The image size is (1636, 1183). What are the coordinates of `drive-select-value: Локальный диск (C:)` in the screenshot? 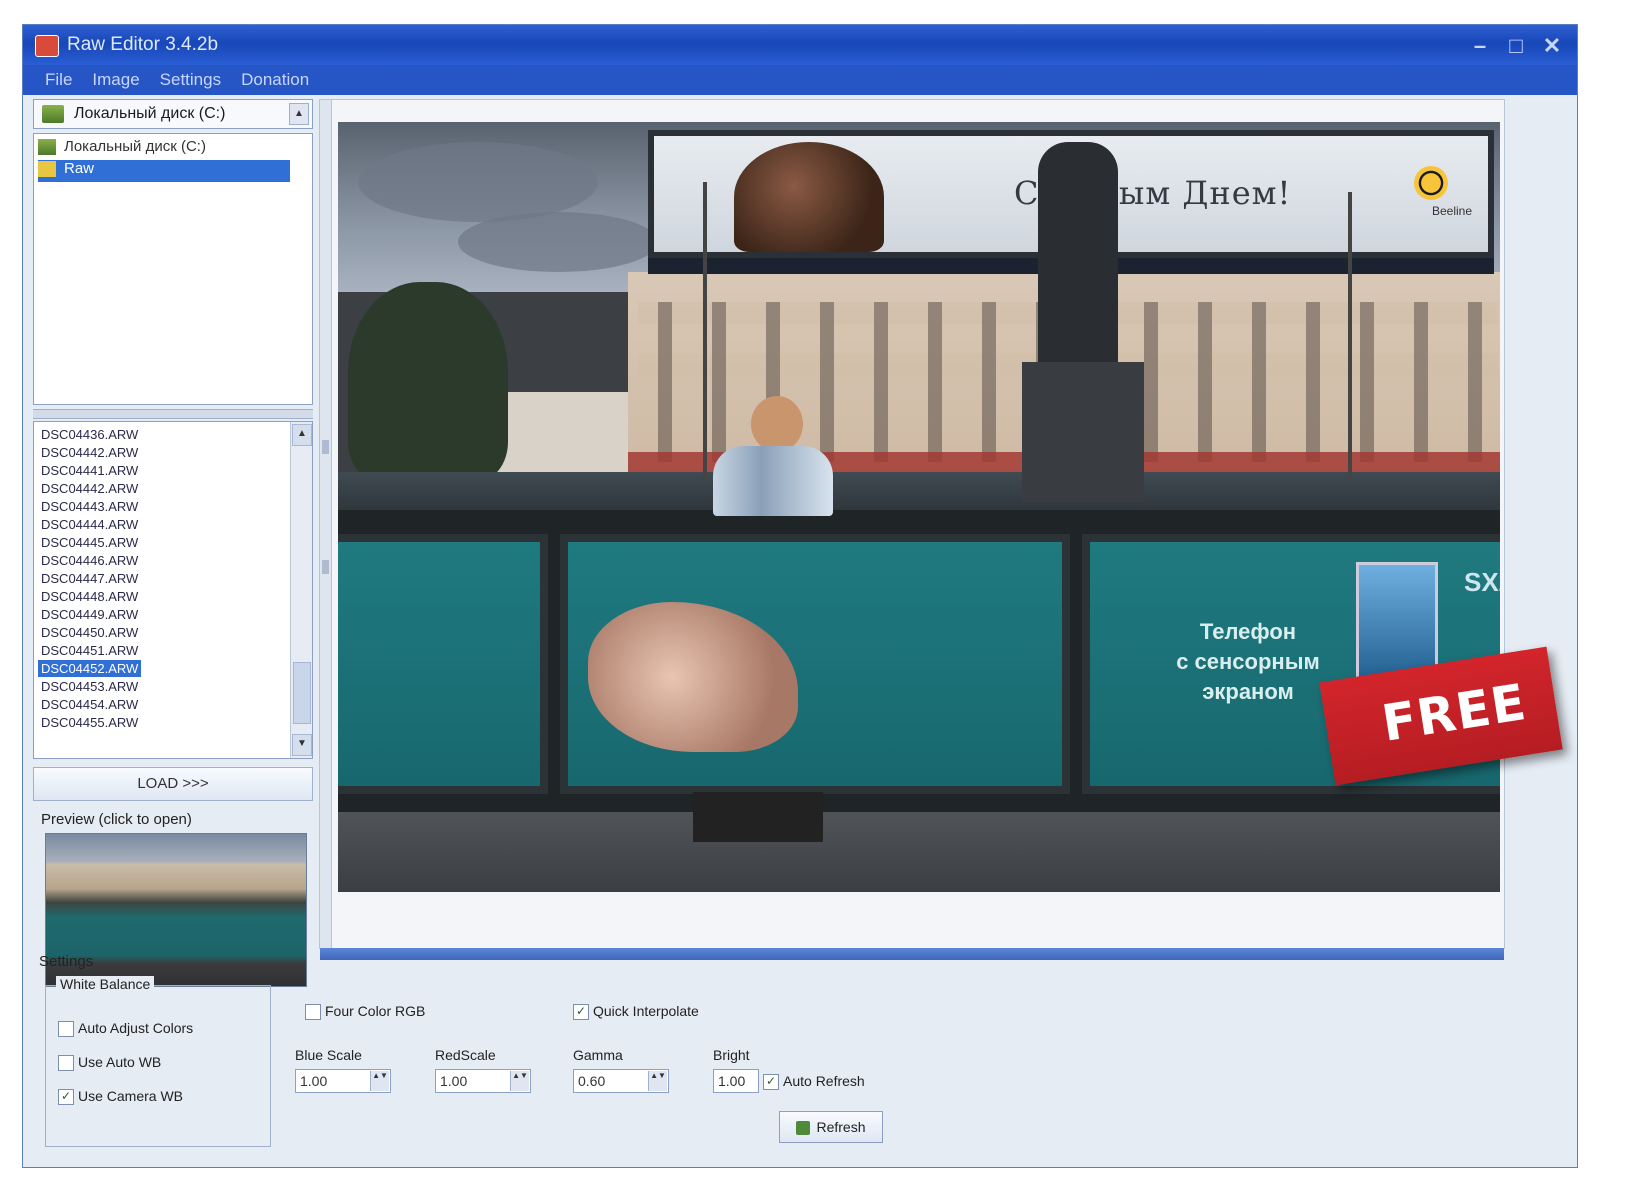 It's located at (150, 113).